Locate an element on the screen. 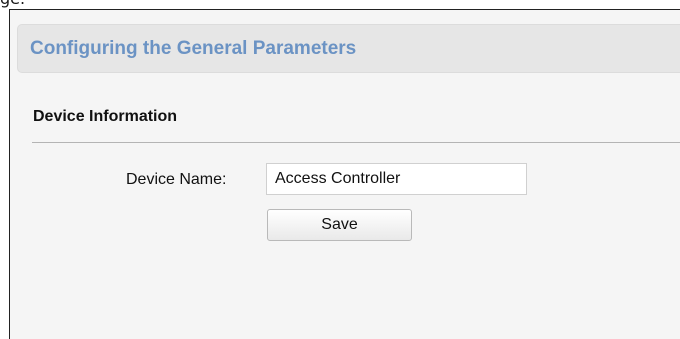  section-divider is located at coordinates (356, 142).